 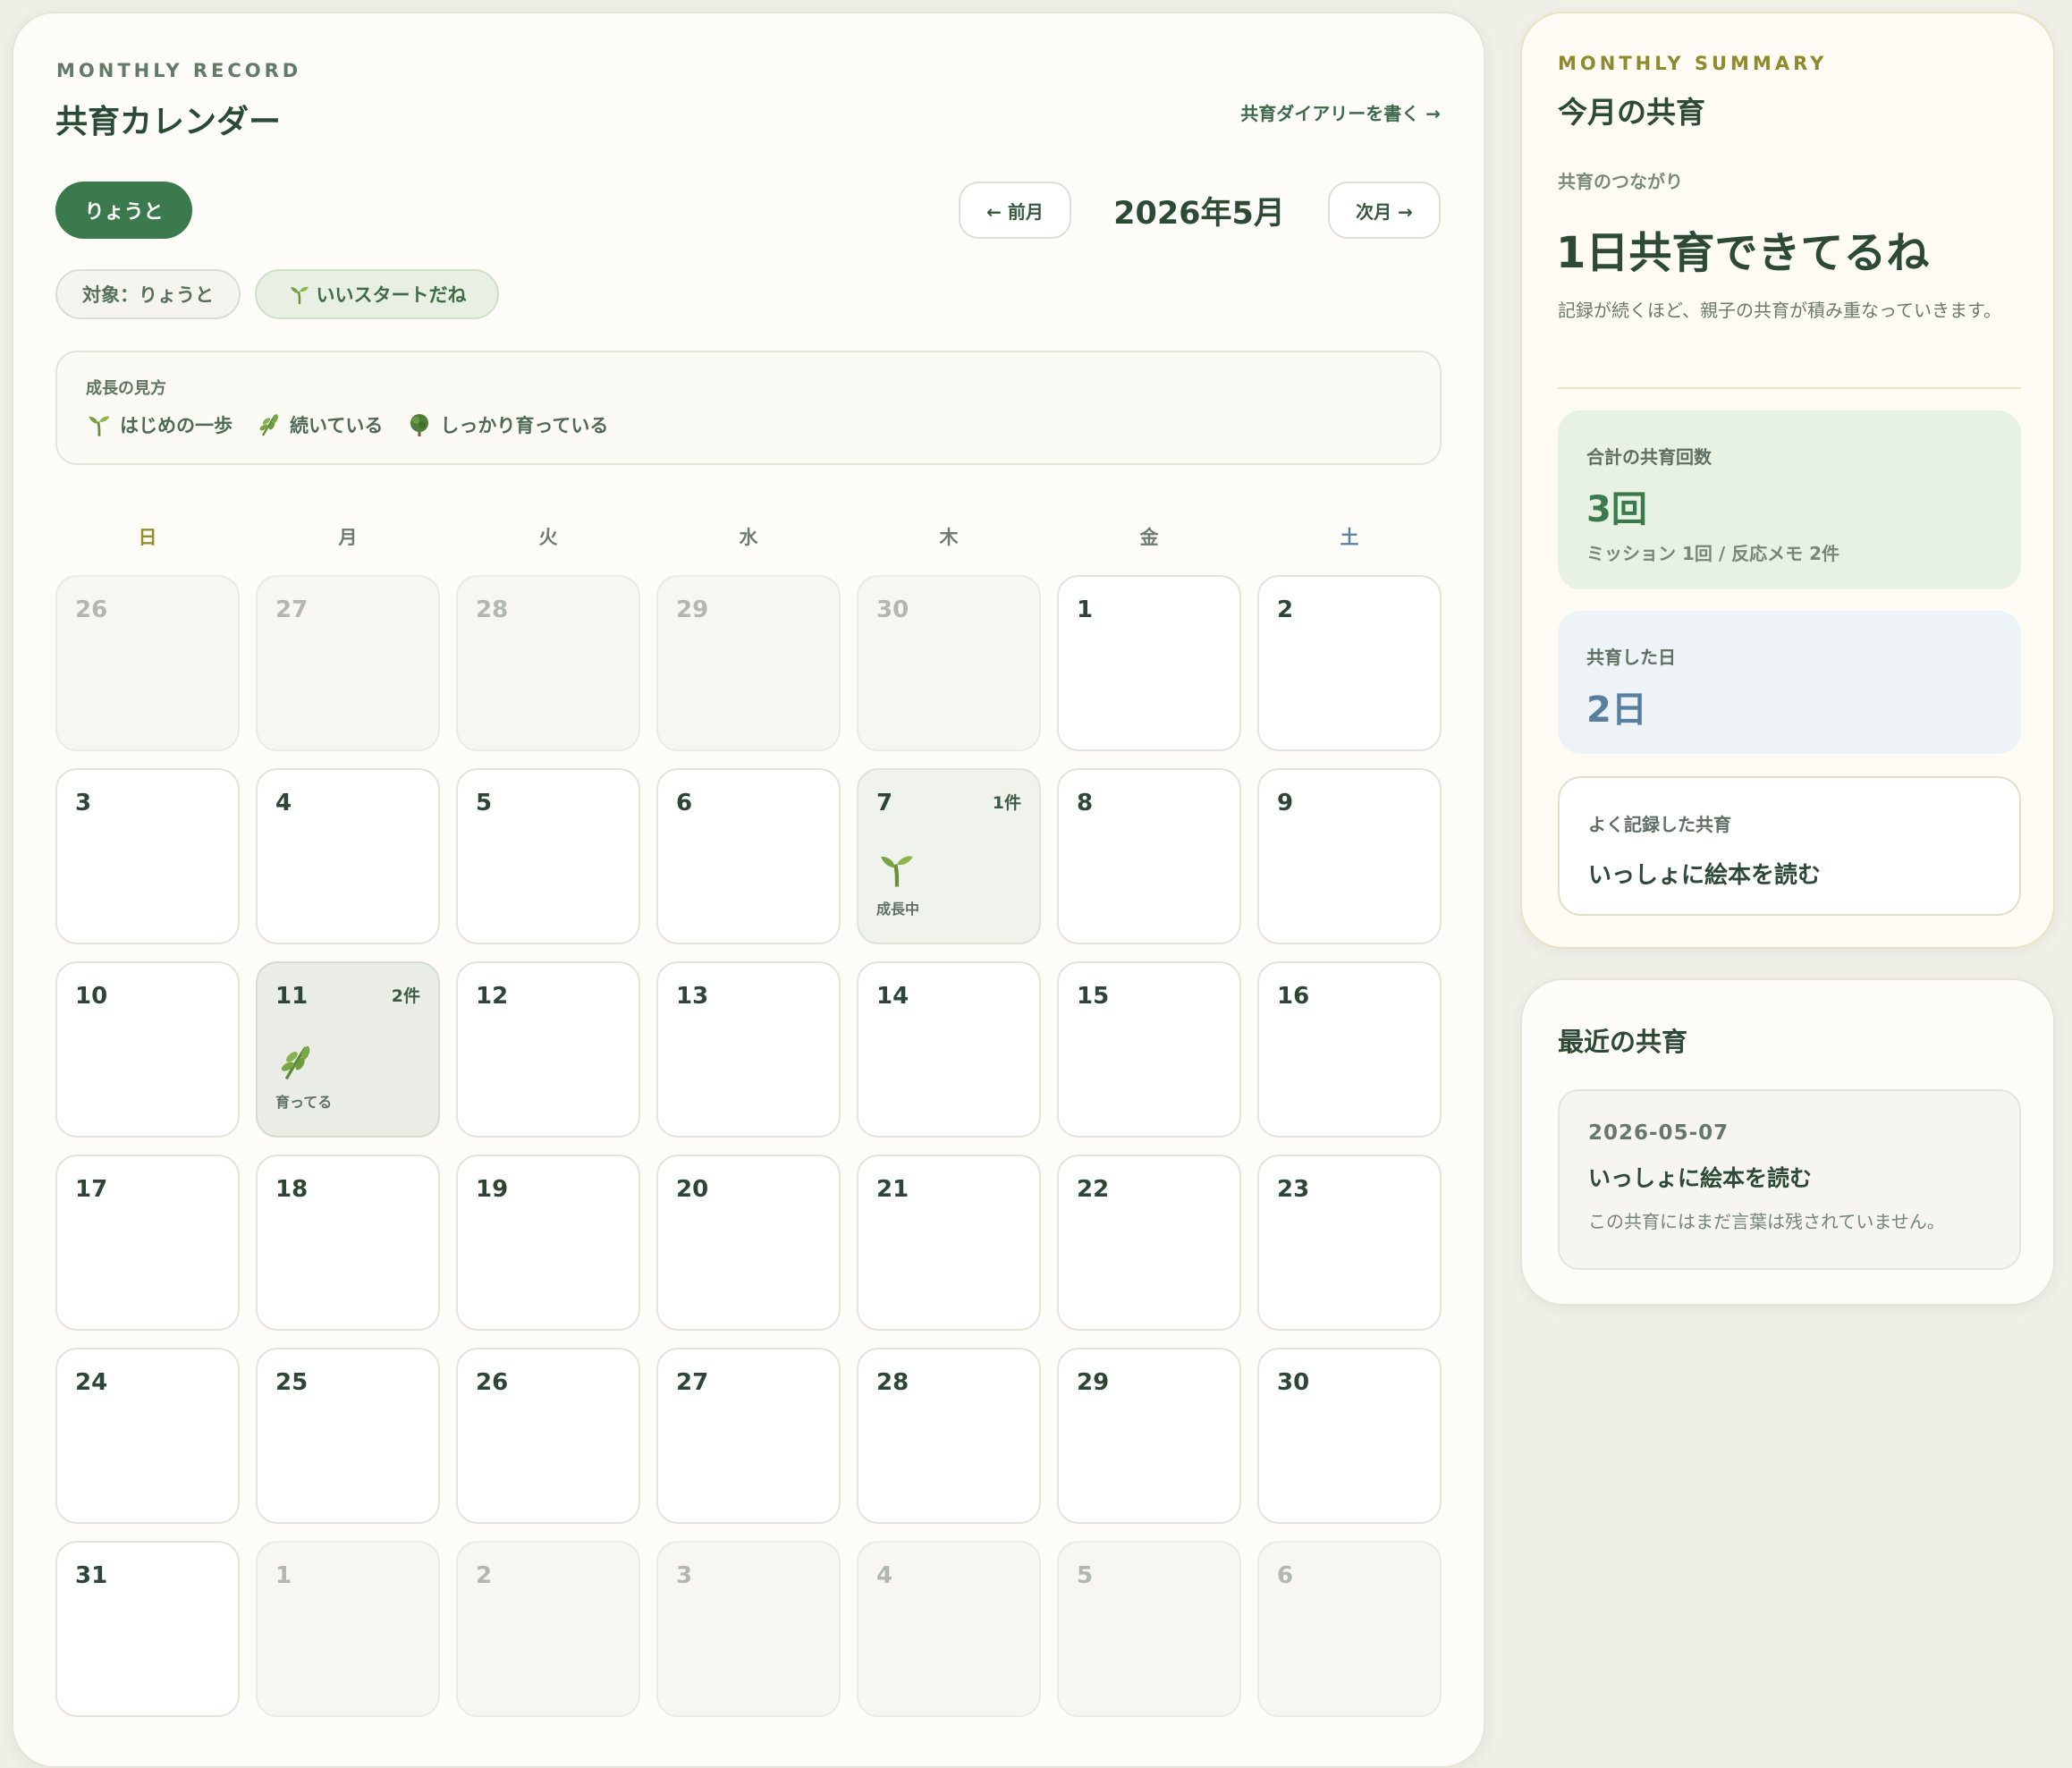 What do you see at coordinates (949, 537) in the screenshot?
I see `weekday-thu: 木` at bounding box center [949, 537].